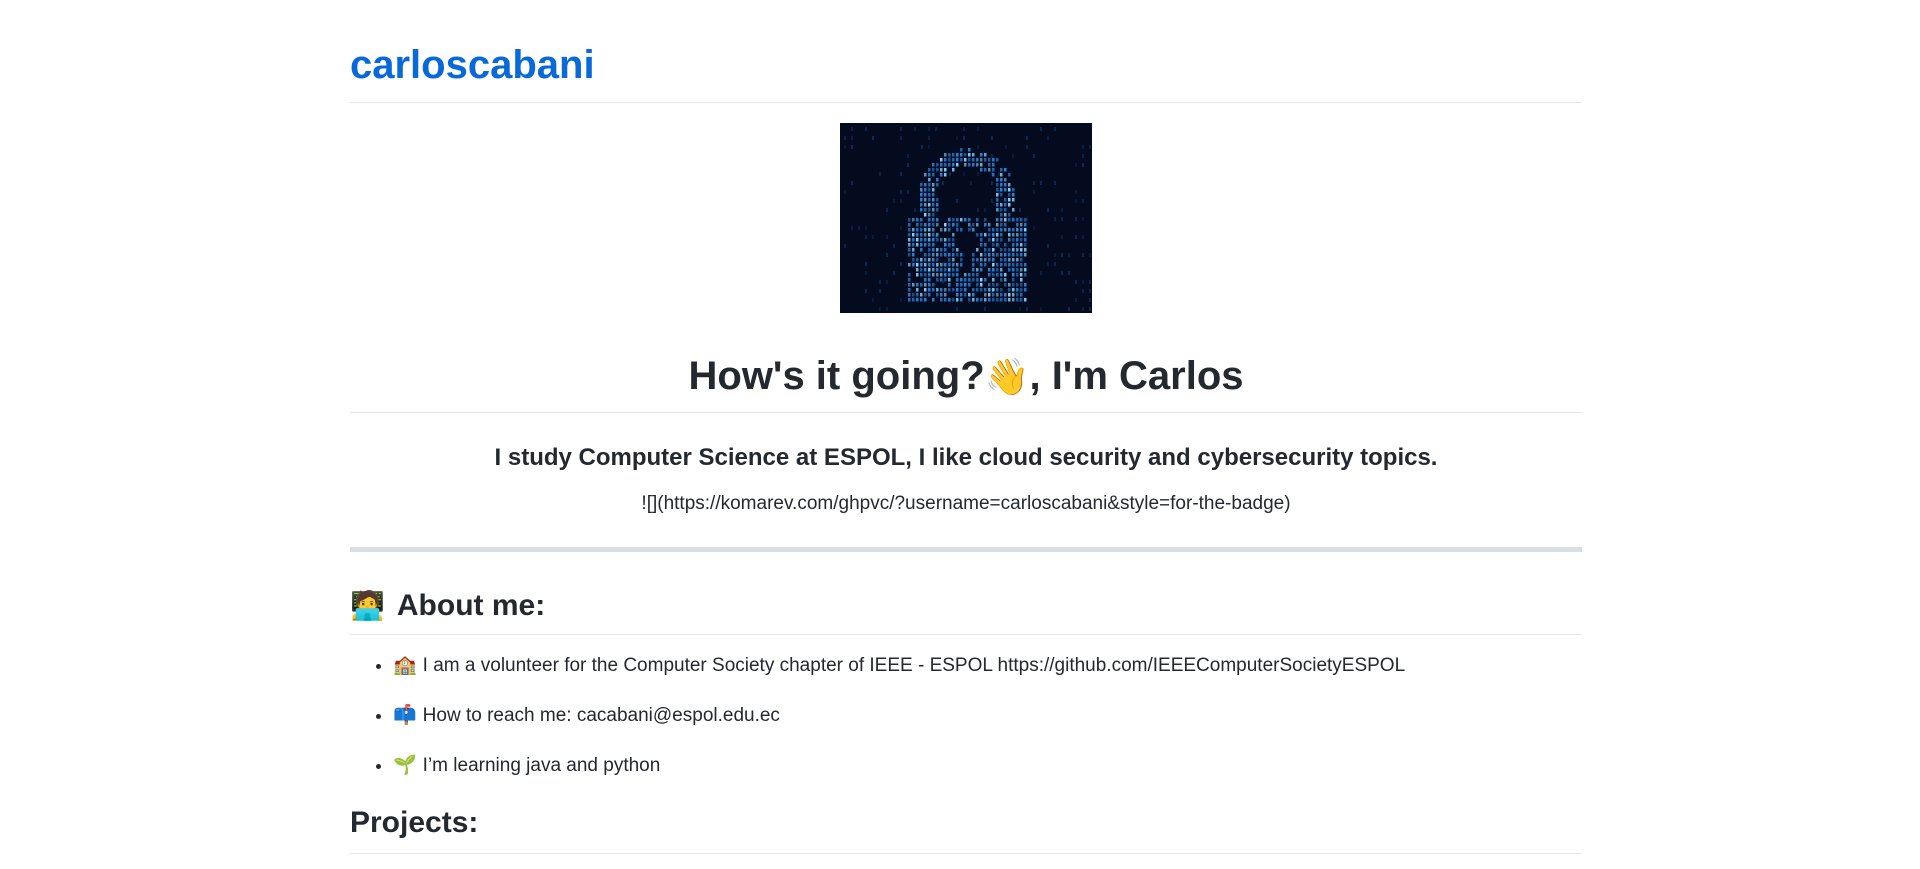 The width and height of the screenshot is (1920, 869). Describe the element at coordinates (966, 828) in the screenshot. I see `projects-heading: Projects:` at that location.